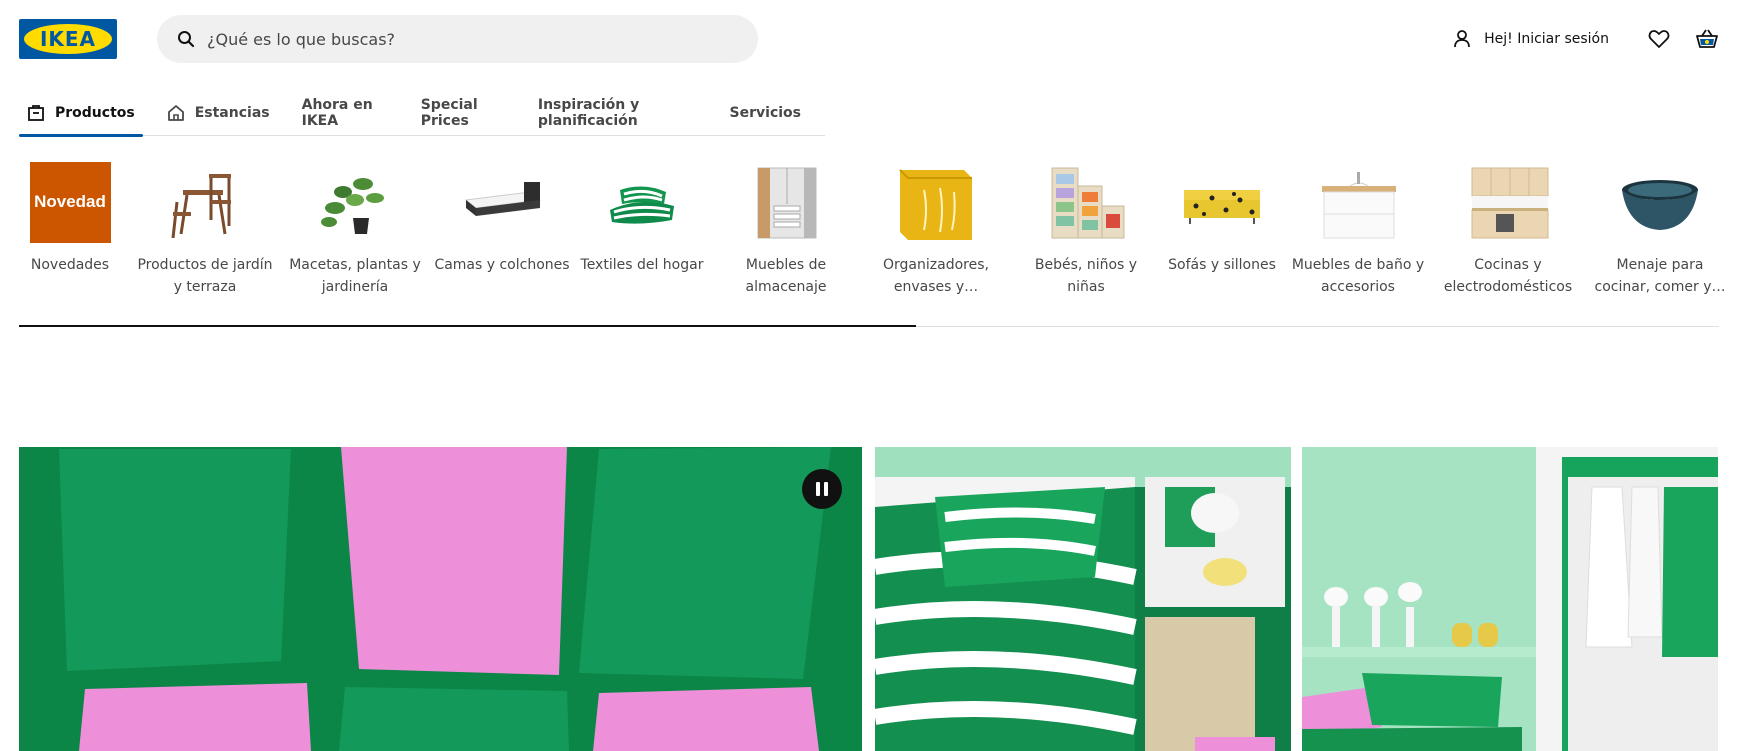 The height and width of the screenshot is (751, 1739). Describe the element at coordinates (355, 276) in the screenshot. I see `category-label: Macetas, plantas y jardinería` at that location.